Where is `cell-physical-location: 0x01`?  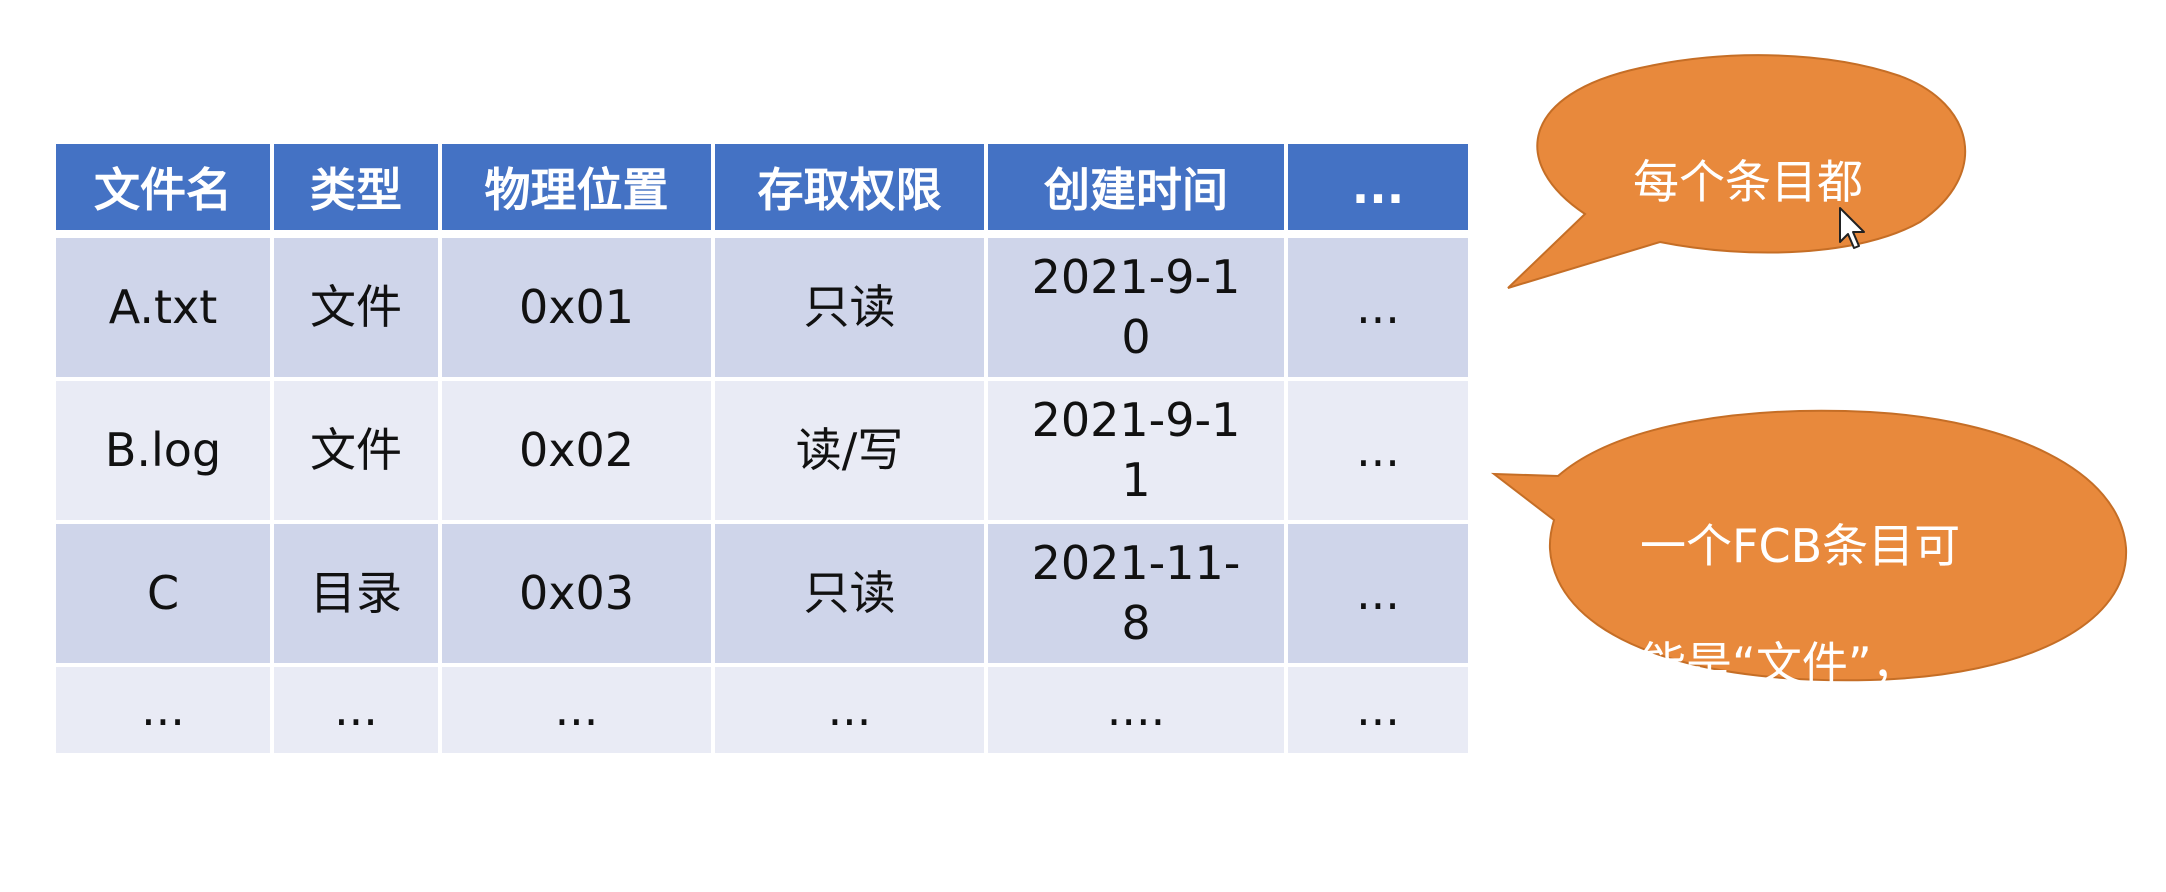 cell-physical-location: 0x01 is located at coordinates (578, 309).